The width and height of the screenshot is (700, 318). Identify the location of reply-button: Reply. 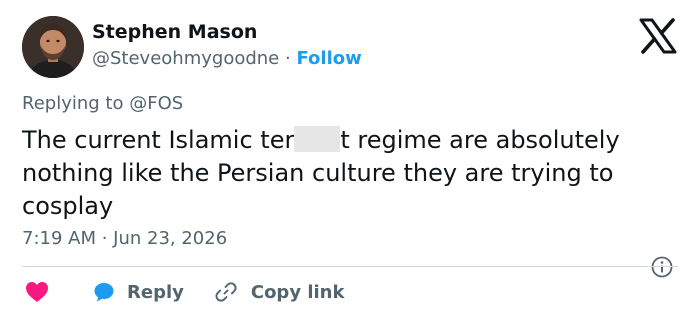
(138, 292).